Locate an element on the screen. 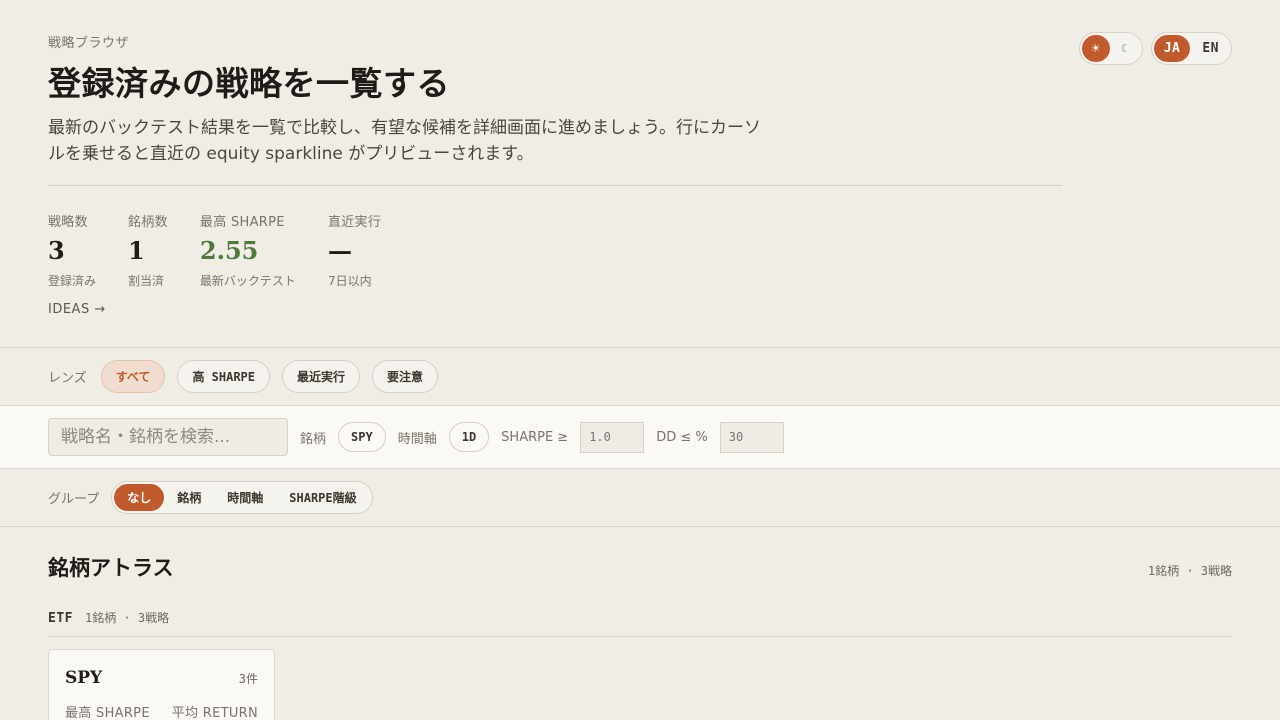 Image resolution: width=1280 pixels, height=720 pixels. lens-chip-all: すべて is located at coordinates (133, 376).